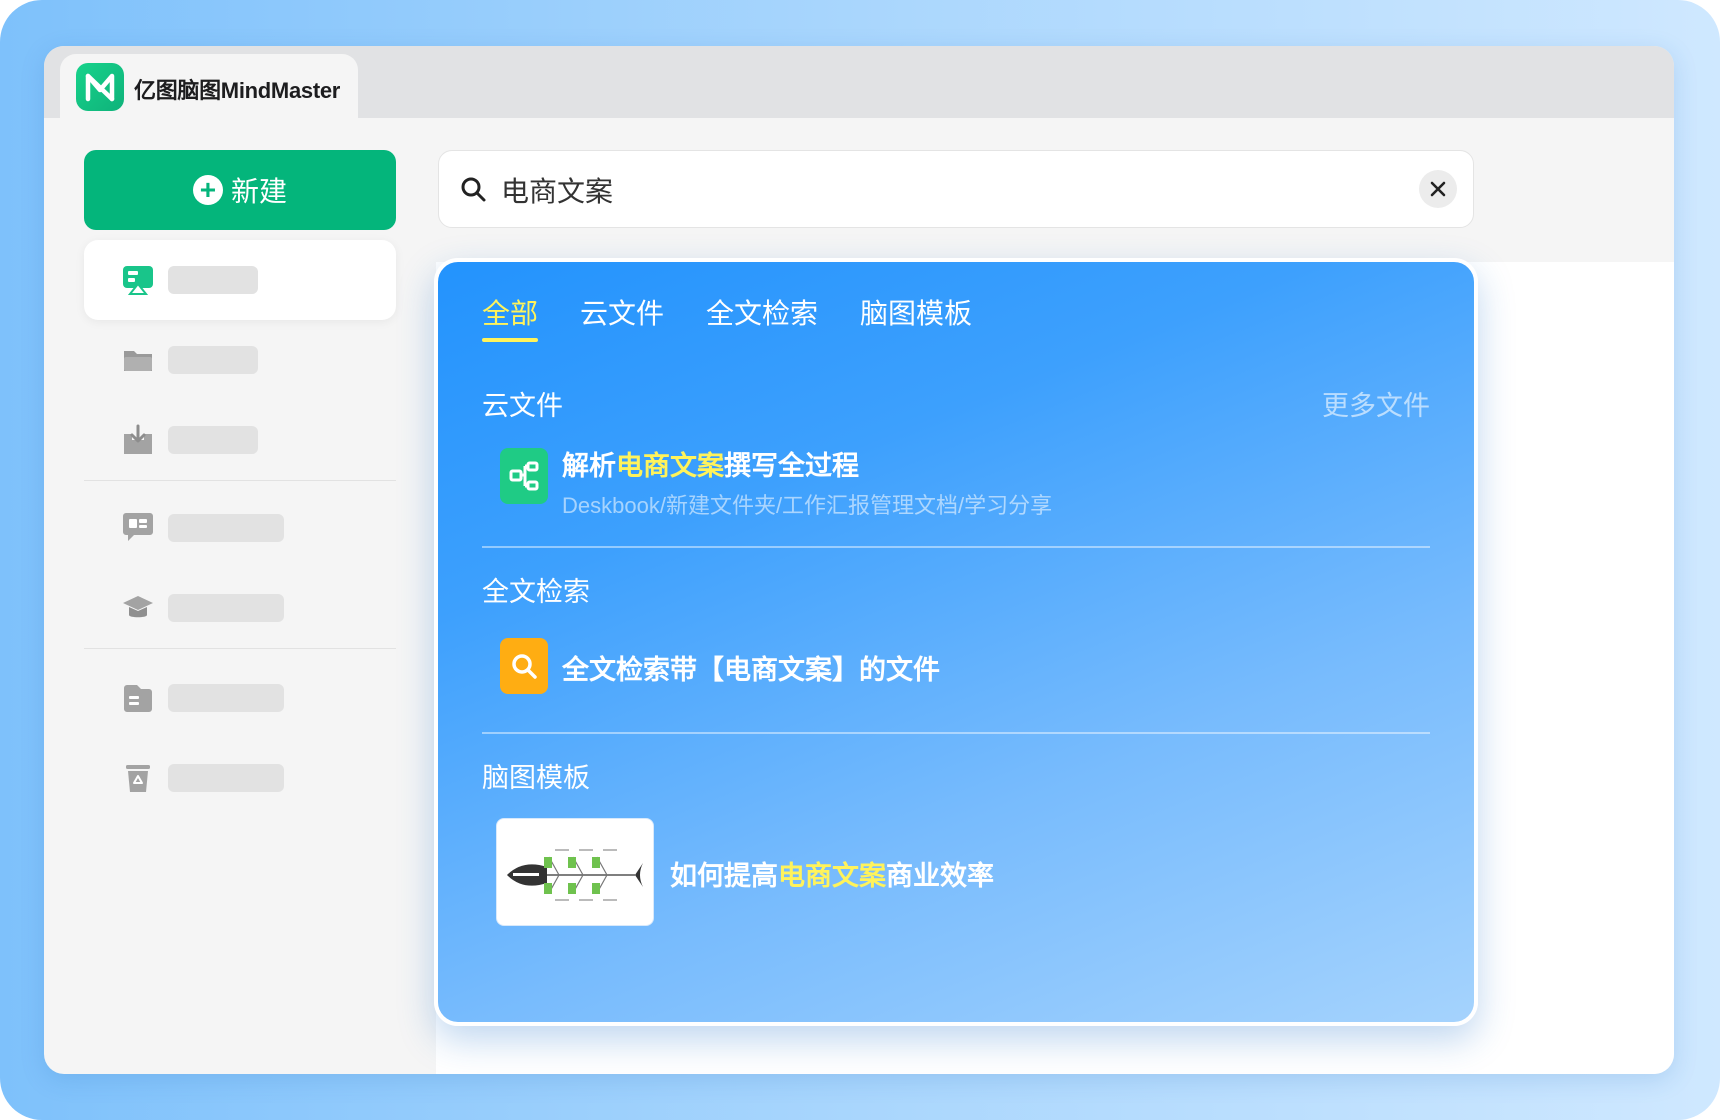 The width and height of the screenshot is (1720, 1120). I want to click on chat-bubble-icon, so click(138, 527).